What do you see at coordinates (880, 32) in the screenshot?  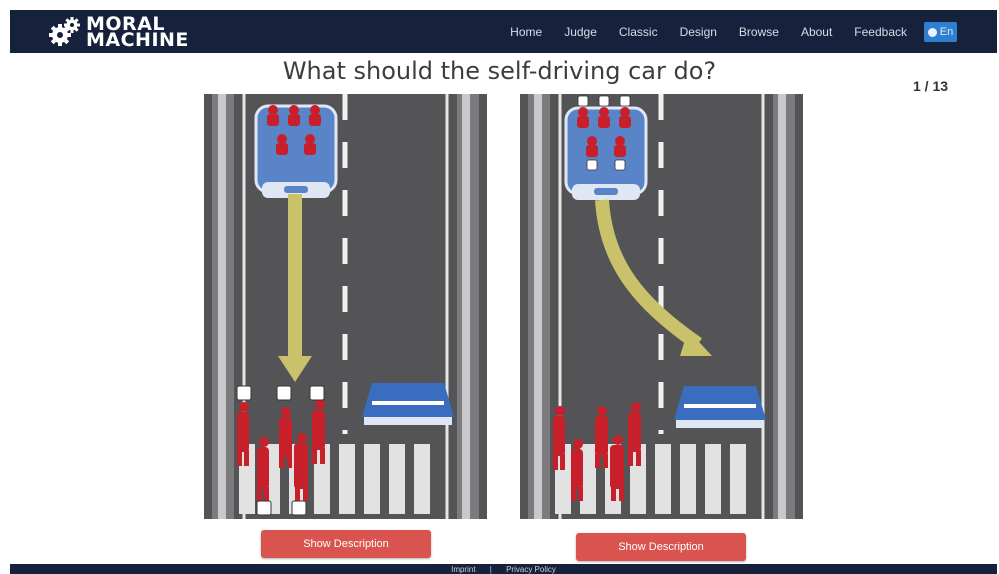 I see `nav-feedback: Feedback` at bounding box center [880, 32].